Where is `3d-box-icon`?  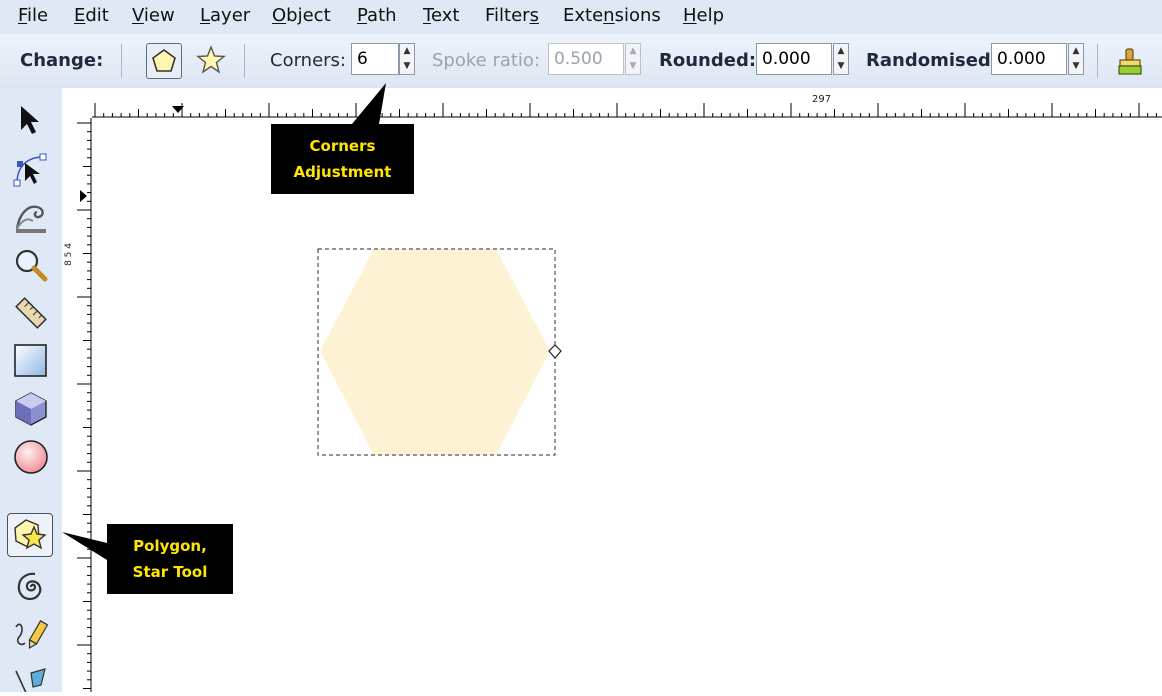
3d-box-icon is located at coordinates (31, 409).